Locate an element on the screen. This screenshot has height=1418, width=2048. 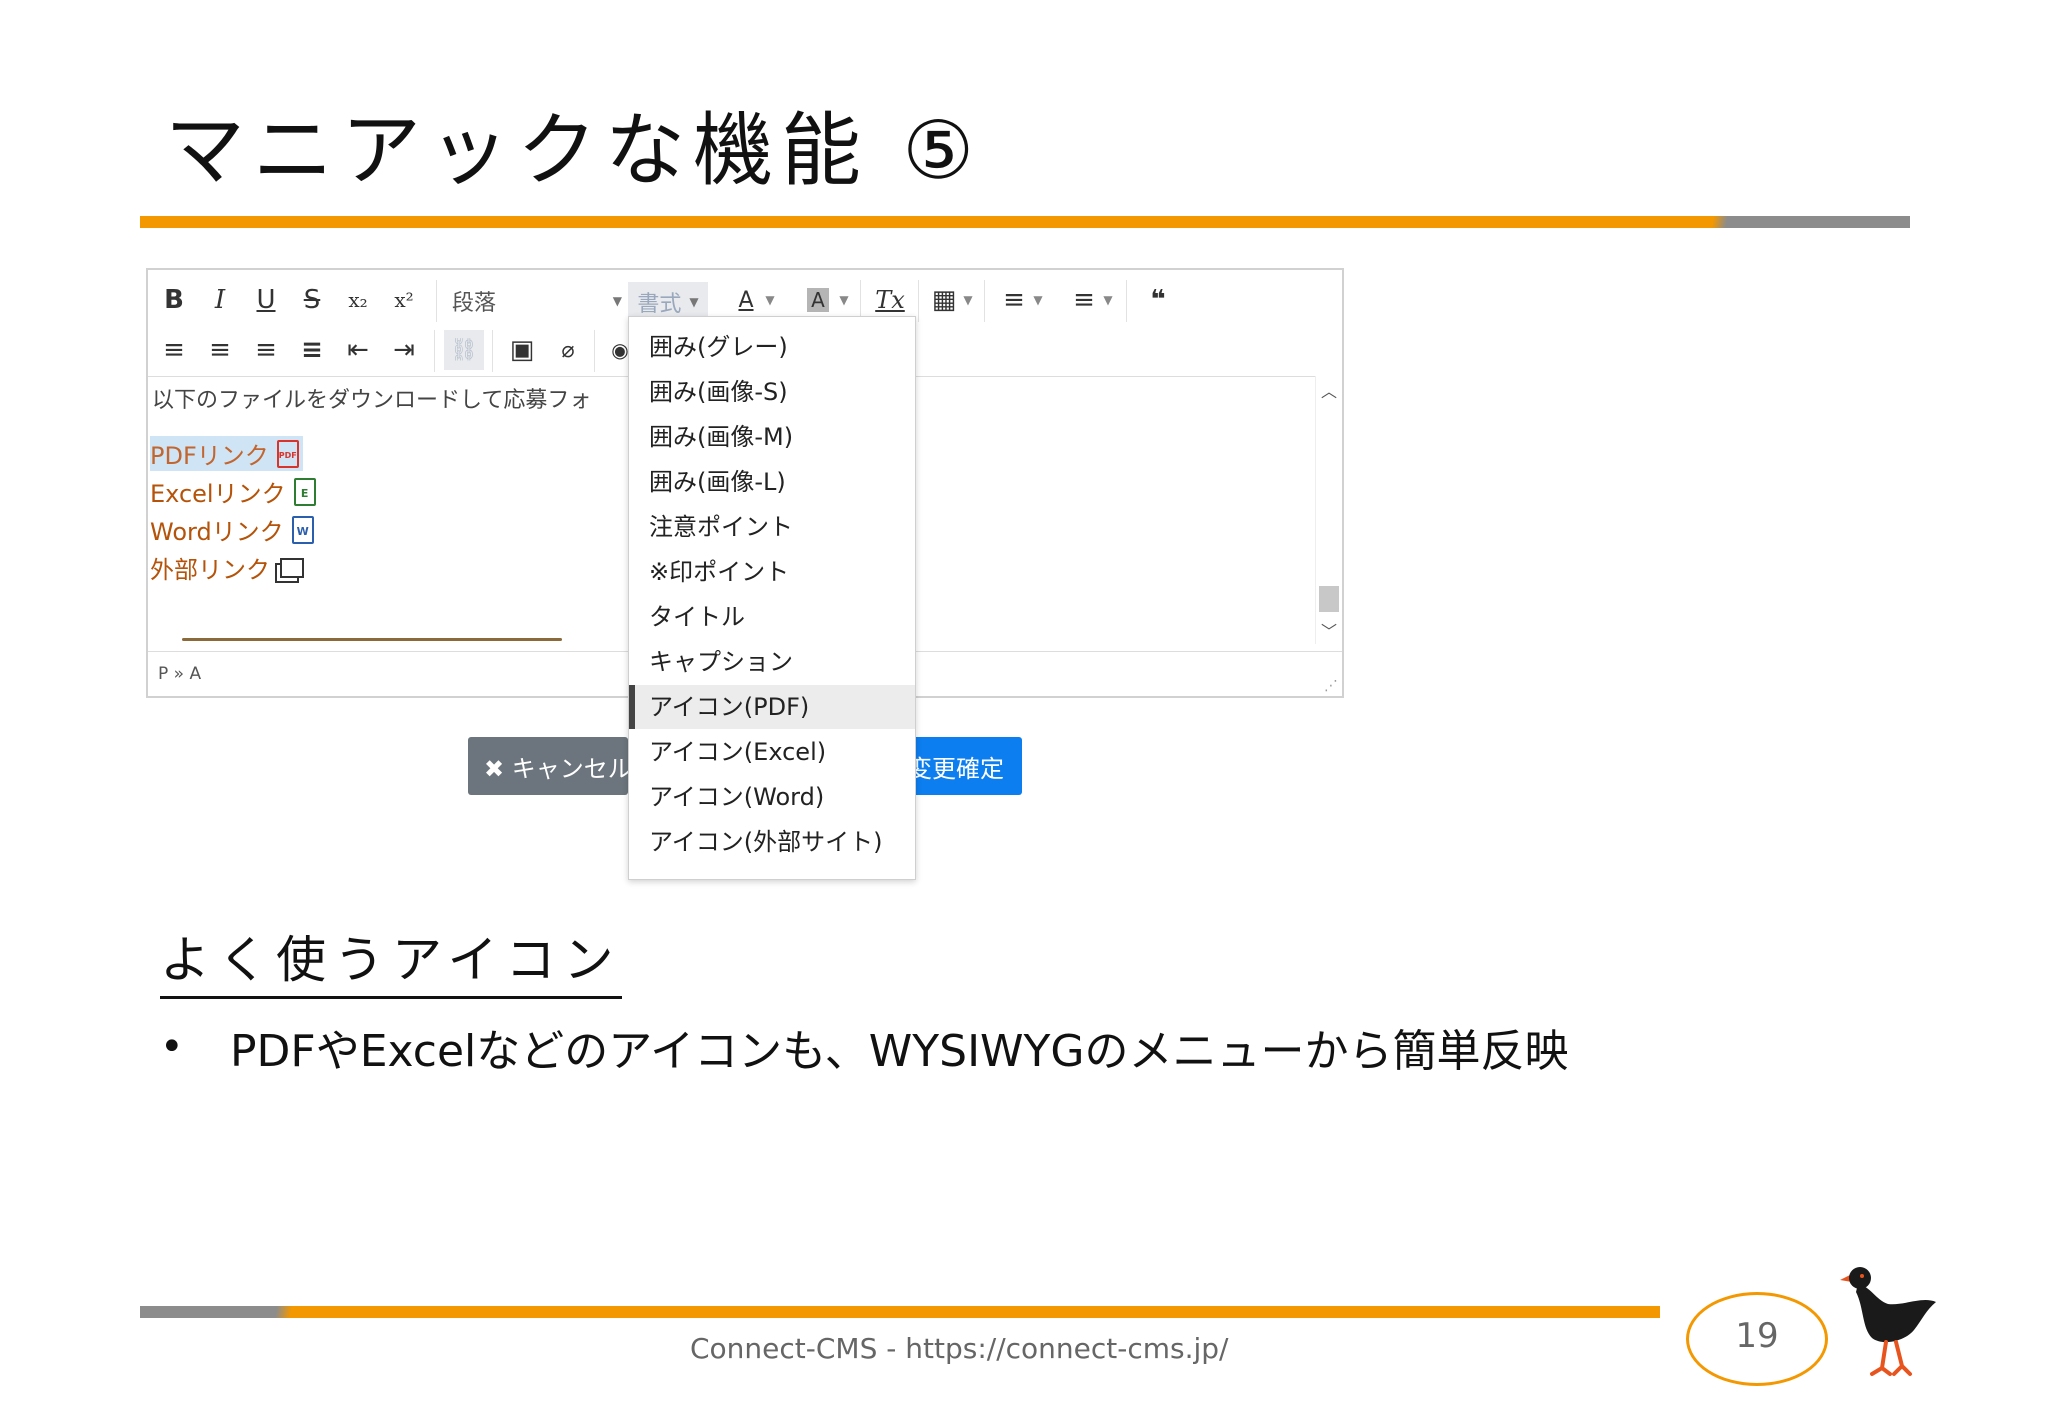
clear-format-icon: Tx is located at coordinates (890, 300).